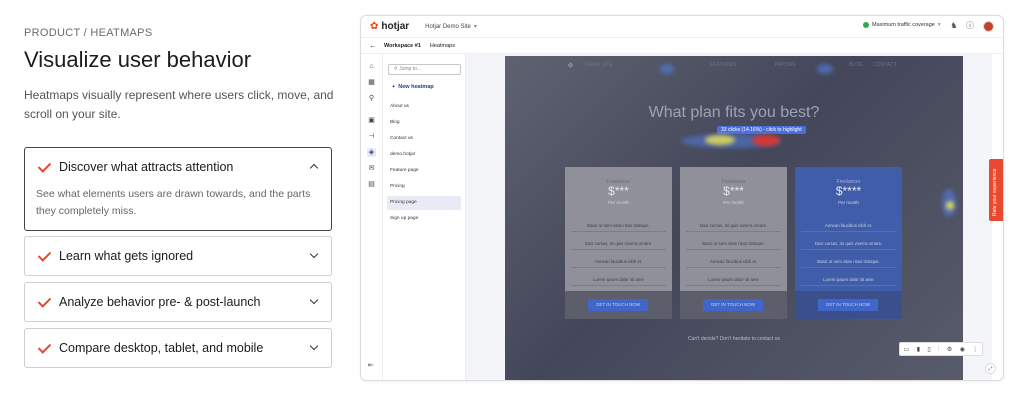 This screenshot has height=412, width=1024. What do you see at coordinates (389, 26) in the screenshot?
I see `hotjar-logo: ✿ hotjar` at bounding box center [389, 26].